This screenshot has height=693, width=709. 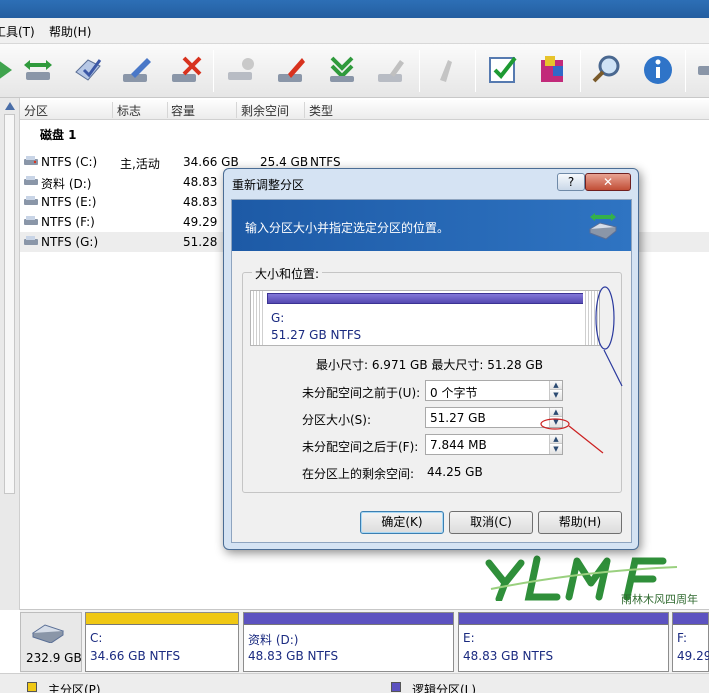 What do you see at coordinates (293, 656) in the screenshot?
I see `partition-block-size: 48.83 GB NTFS` at bounding box center [293, 656].